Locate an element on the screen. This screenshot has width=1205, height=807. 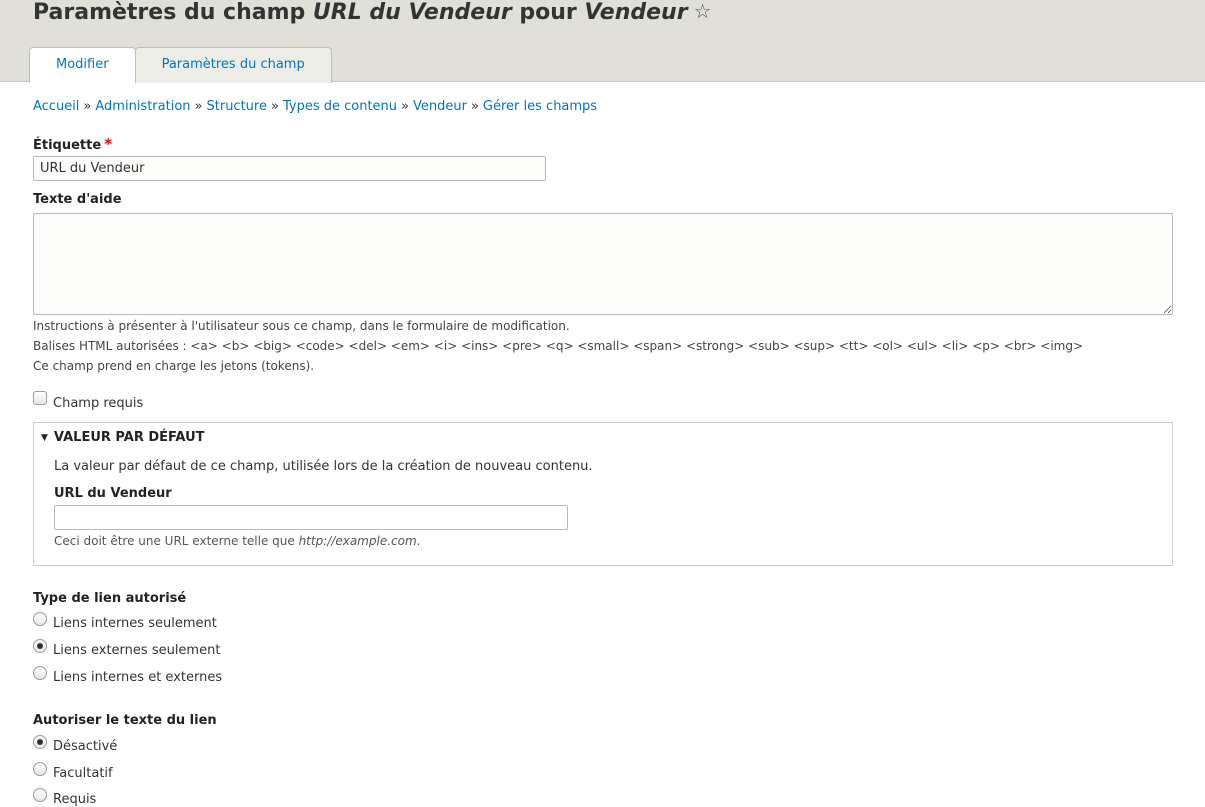
collapse-triangle-icon: ▼ is located at coordinates (44, 438).